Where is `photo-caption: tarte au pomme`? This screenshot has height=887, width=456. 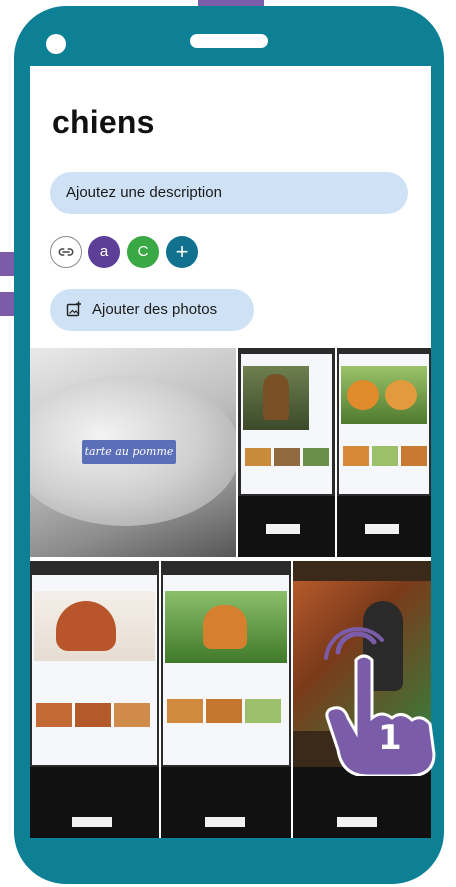 photo-caption: tarte au pomme is located at coordinates (129, 452).